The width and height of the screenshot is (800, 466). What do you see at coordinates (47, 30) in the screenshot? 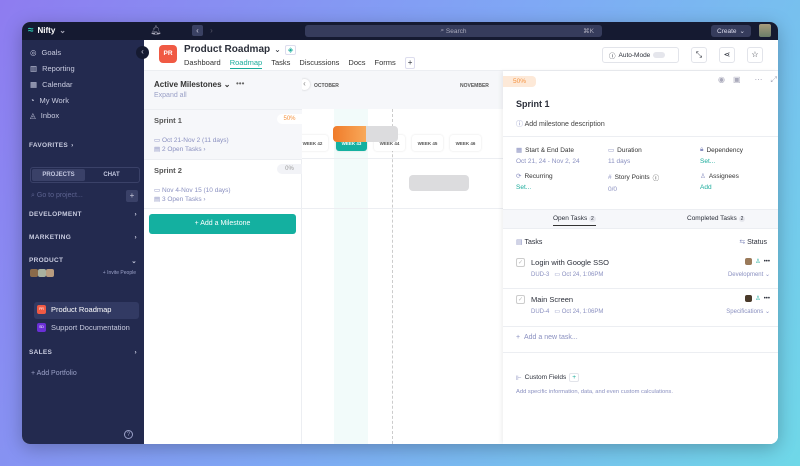
I see `workspace-switcher: ≈ Nifty ⌄` at bounding box center [47, 30].